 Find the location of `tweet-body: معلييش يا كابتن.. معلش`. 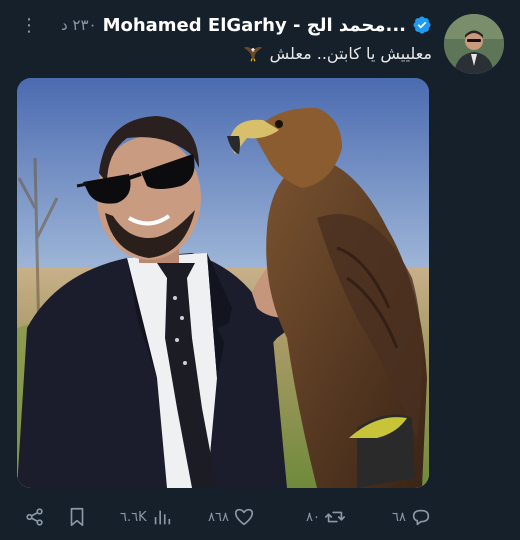

tweet-body: معلييش يا كابتن.. معلش is located at coordinates (350, 53).